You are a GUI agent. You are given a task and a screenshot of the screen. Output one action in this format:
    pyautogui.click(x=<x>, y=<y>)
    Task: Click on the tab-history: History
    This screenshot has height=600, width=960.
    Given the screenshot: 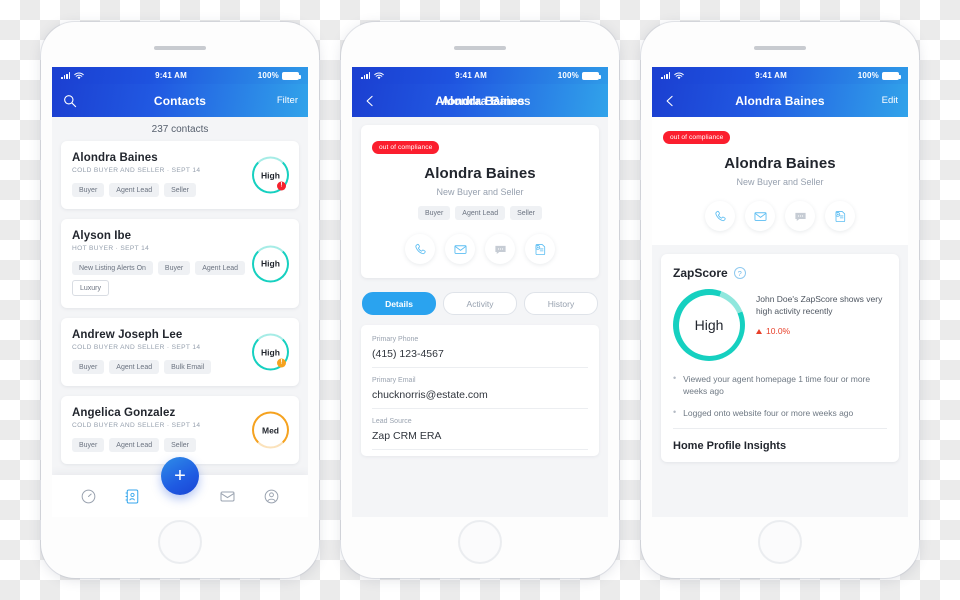 What is the action you would take?
    pyautogui.click(x=561, y=303)
    